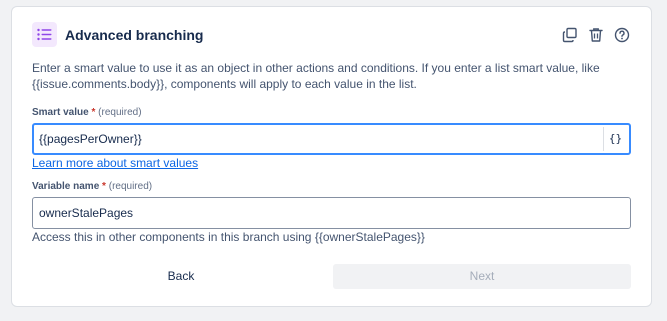 This screenshot has width=667, height=321. I want to click on list-icon, so click(44, 34).